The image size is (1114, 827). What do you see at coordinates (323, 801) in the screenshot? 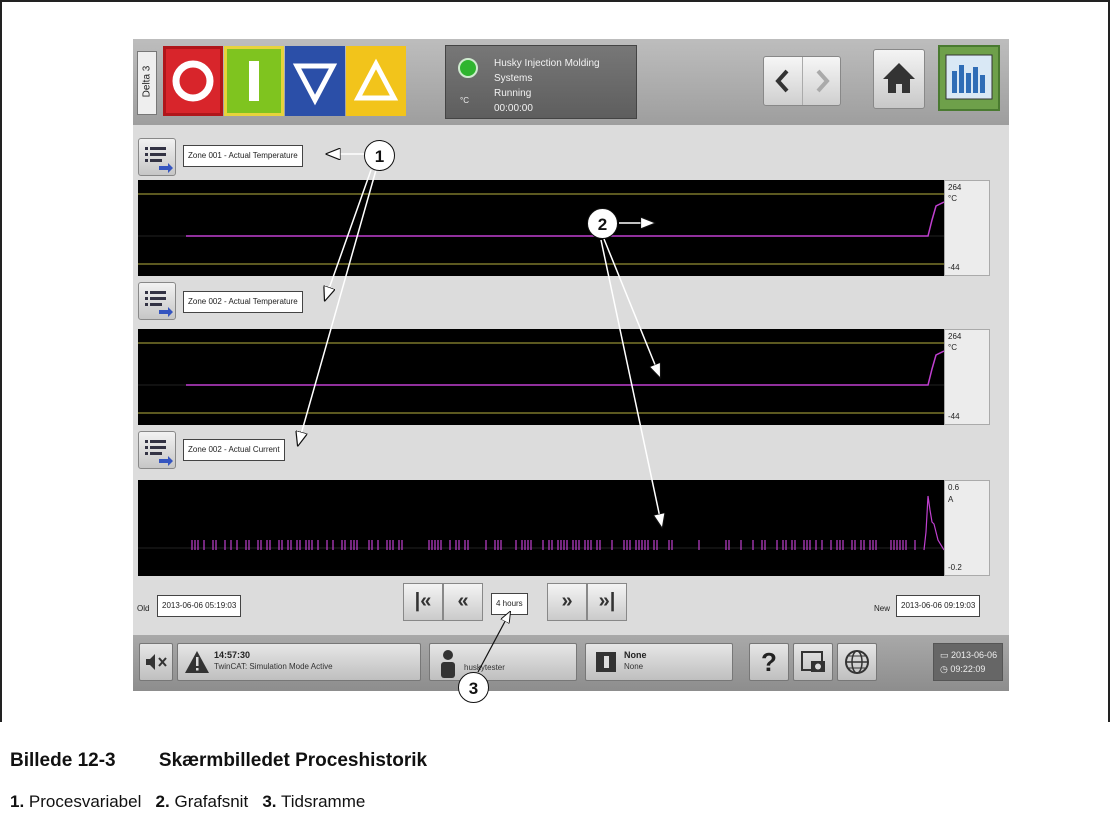
I see `legend-text-3: Tidsramme` at bounding box center [323, 801].